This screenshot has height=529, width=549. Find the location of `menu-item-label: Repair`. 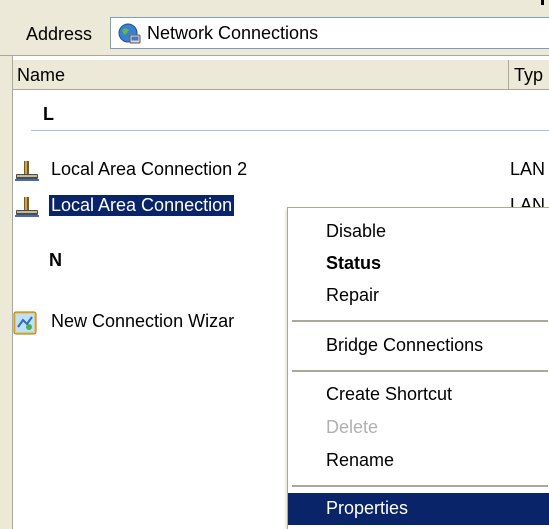

menu-item-label: Repair is located at coordinates (353, 295).